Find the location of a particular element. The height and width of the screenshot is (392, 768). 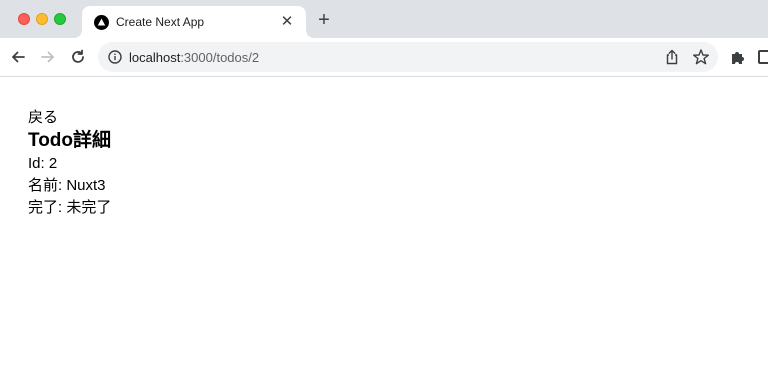

url-text: localhost:3000/todos/2 is located at coordinates (194, 57).